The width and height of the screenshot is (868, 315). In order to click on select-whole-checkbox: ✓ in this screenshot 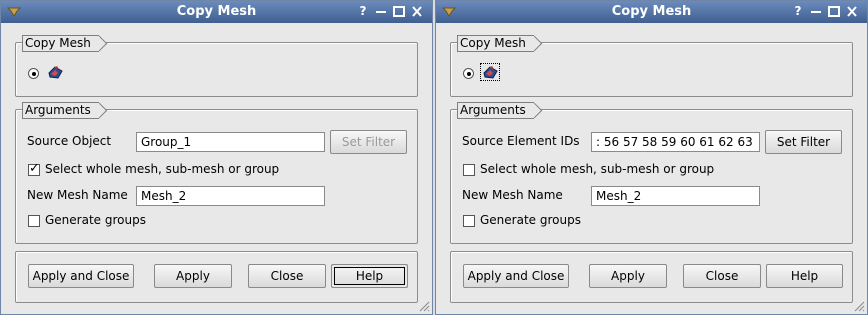, I will do `click(34, 168)`.